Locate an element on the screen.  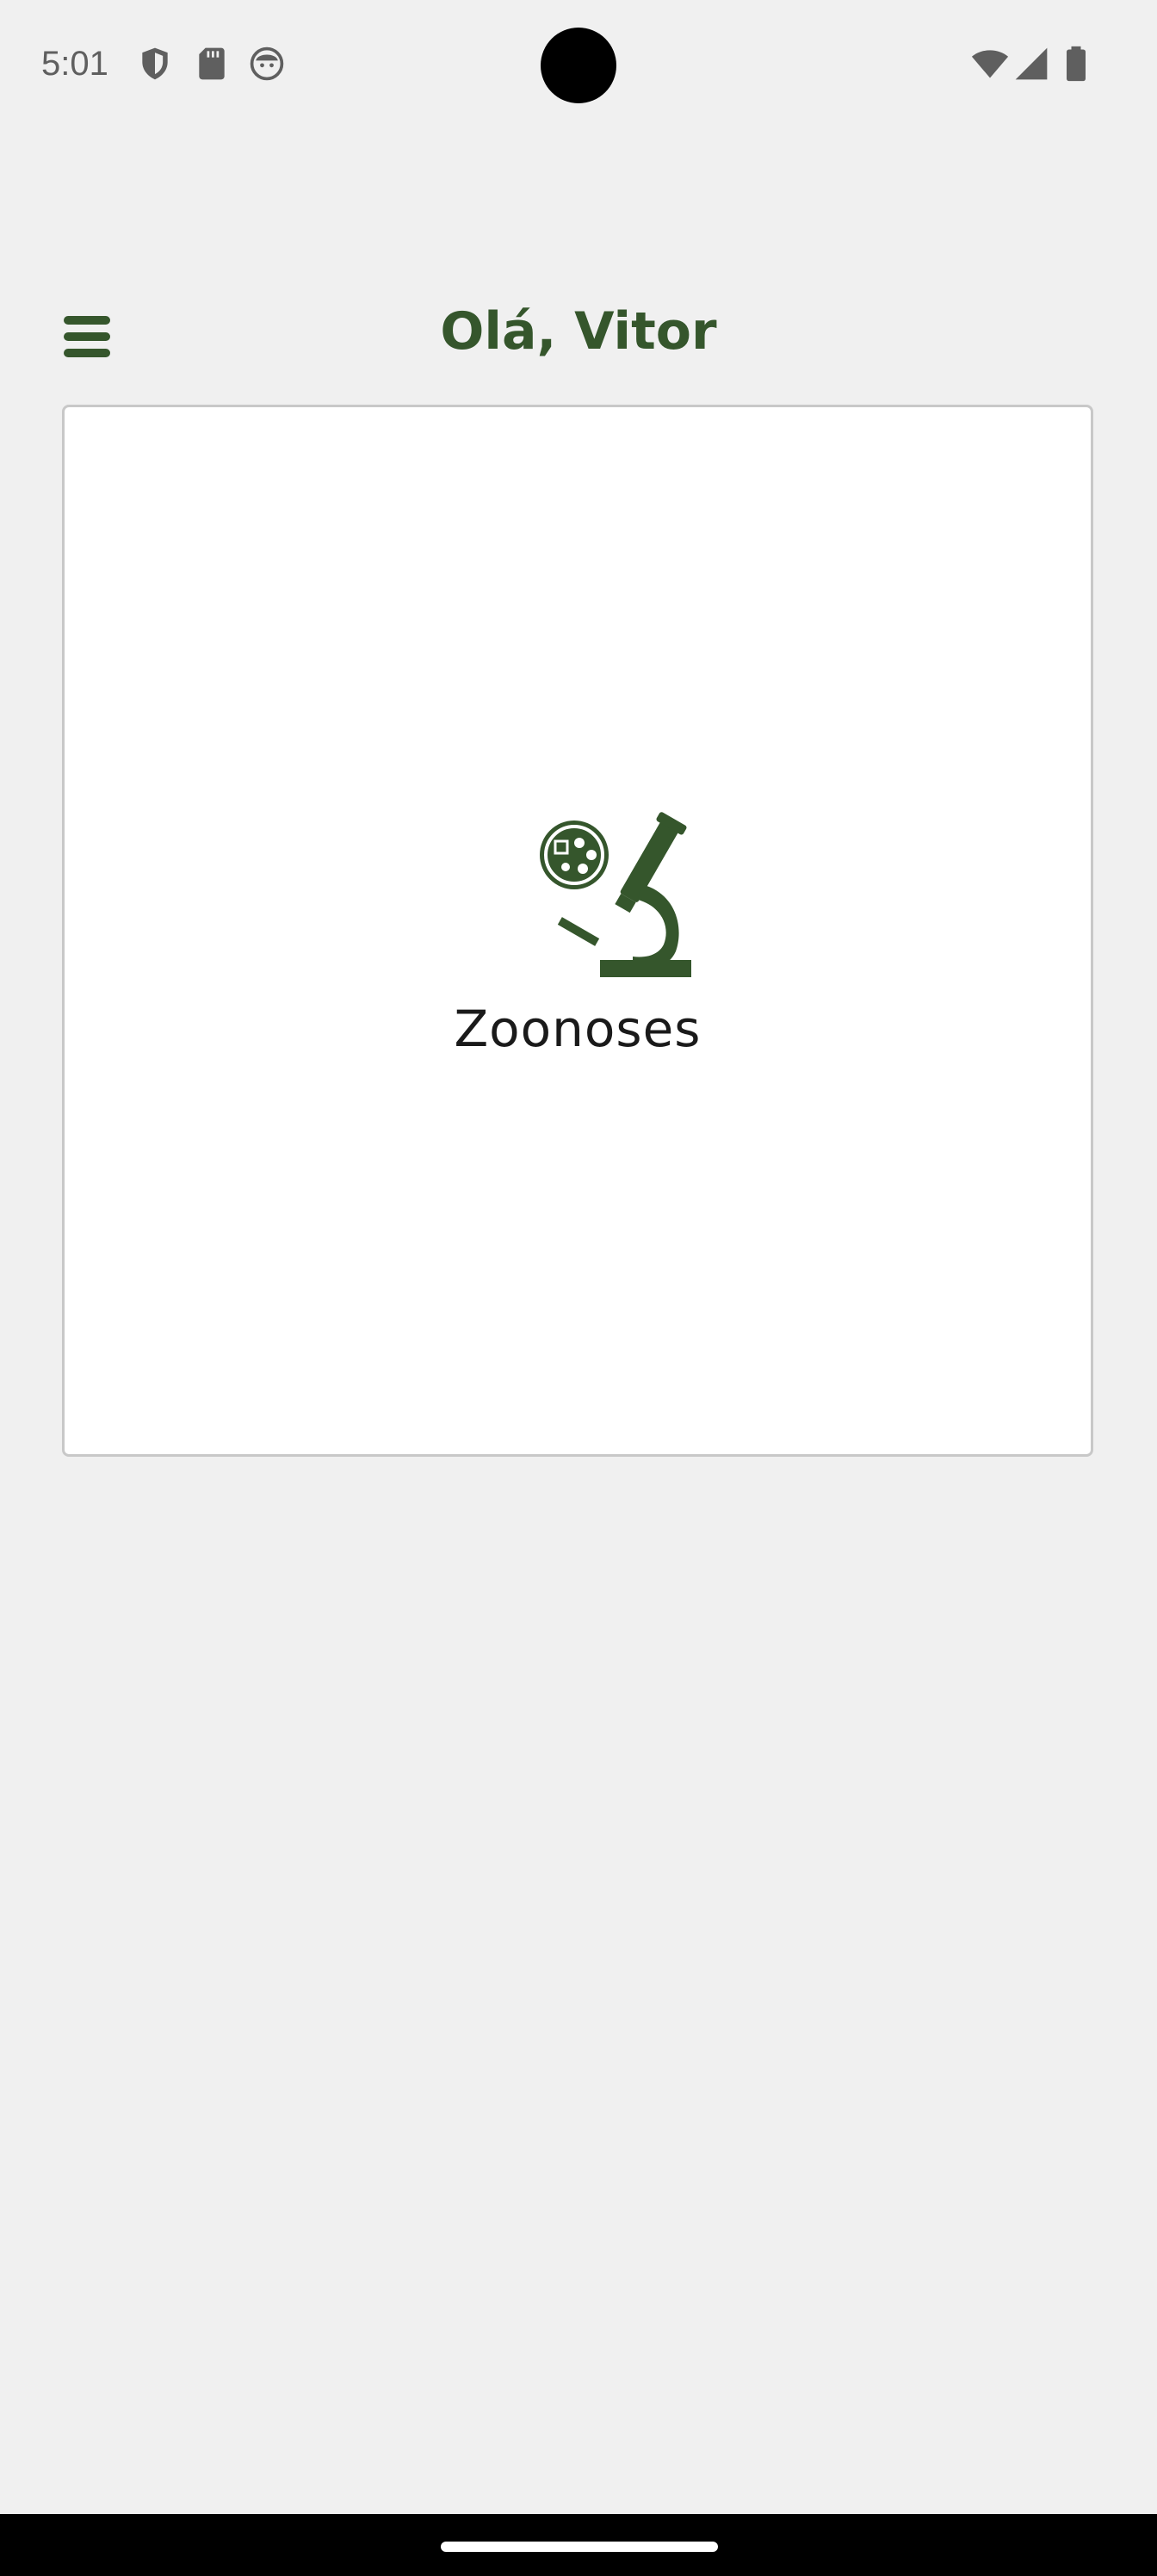
status-time: 5:01 is located at coordinates (74, 64).